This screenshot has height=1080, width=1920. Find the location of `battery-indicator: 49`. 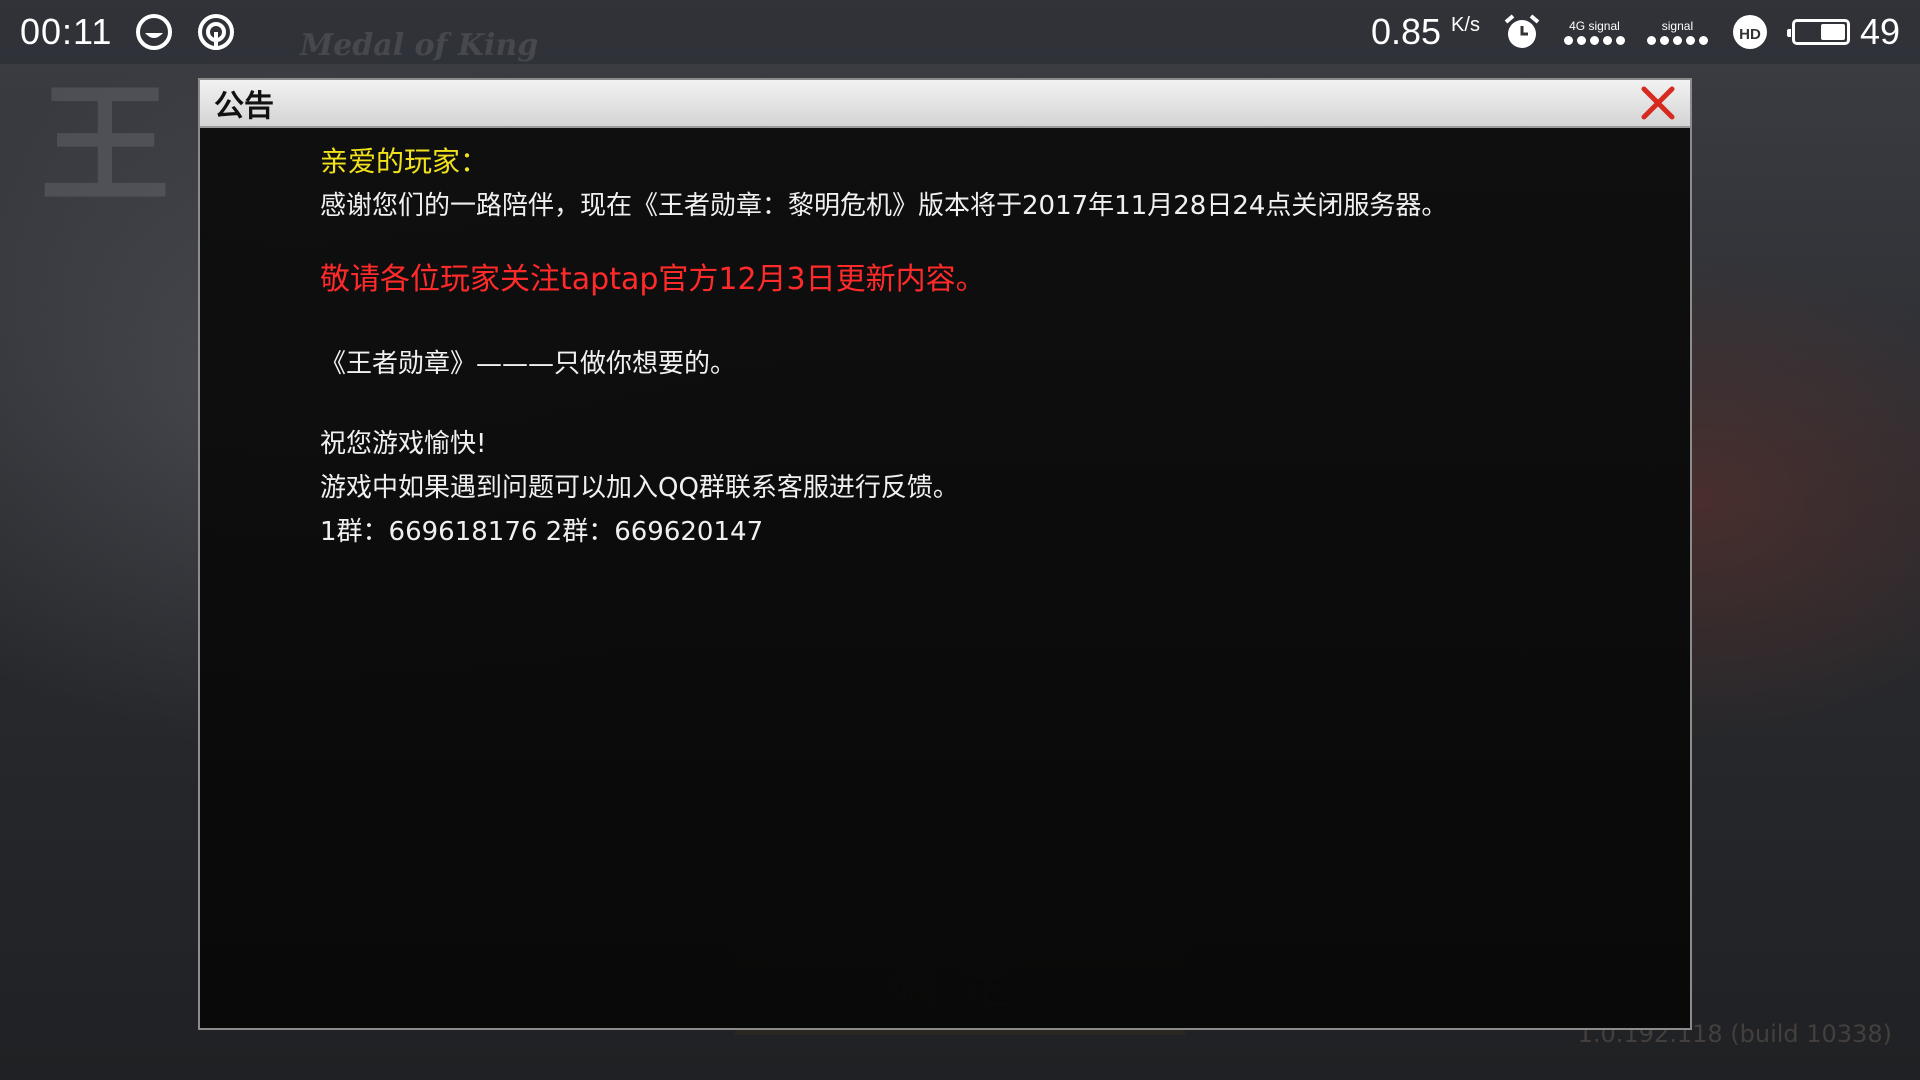

battery-indicator: 49 is located at coordinates (1843, 32).